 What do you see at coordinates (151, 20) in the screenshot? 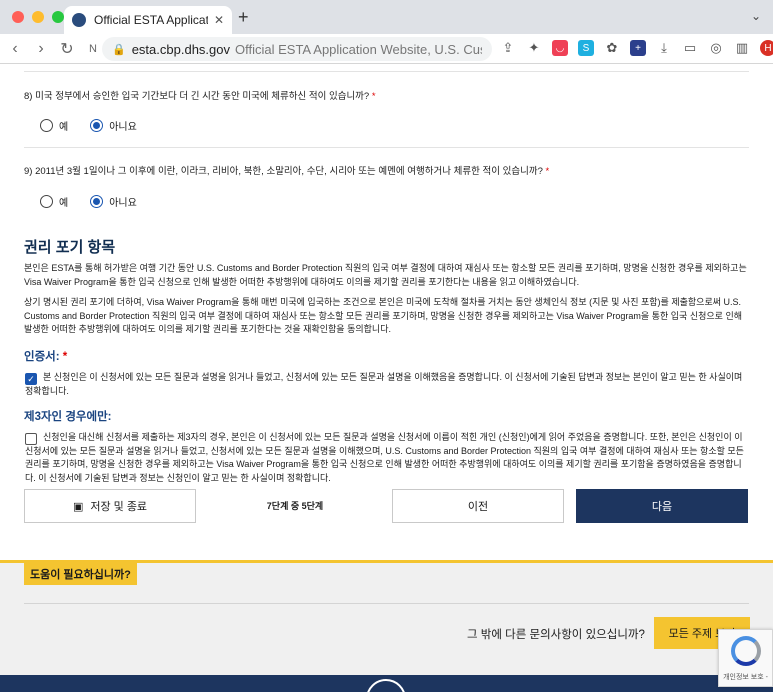
I see `tab-title: Official ESTA Application Website` at bounding box center [151, 20].